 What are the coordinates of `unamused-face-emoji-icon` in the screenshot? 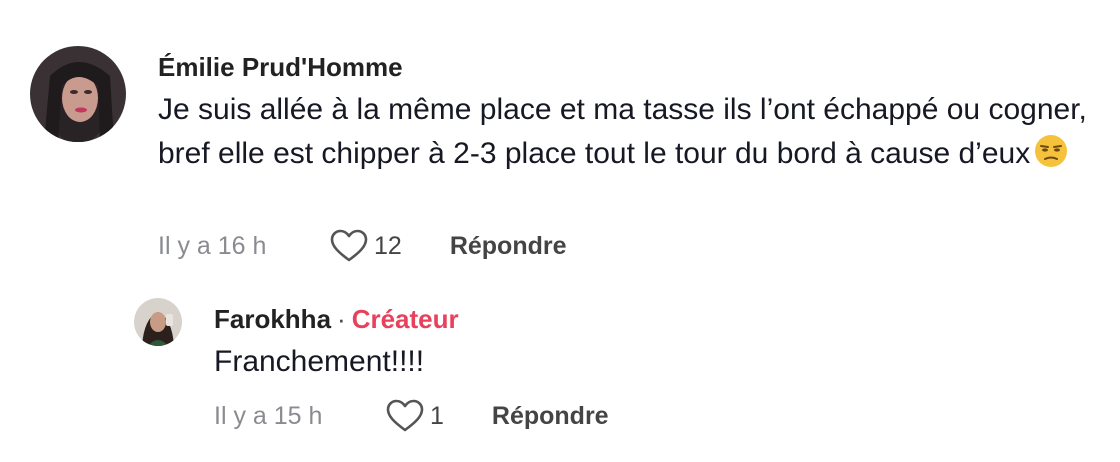 It's located at (1051, 151).